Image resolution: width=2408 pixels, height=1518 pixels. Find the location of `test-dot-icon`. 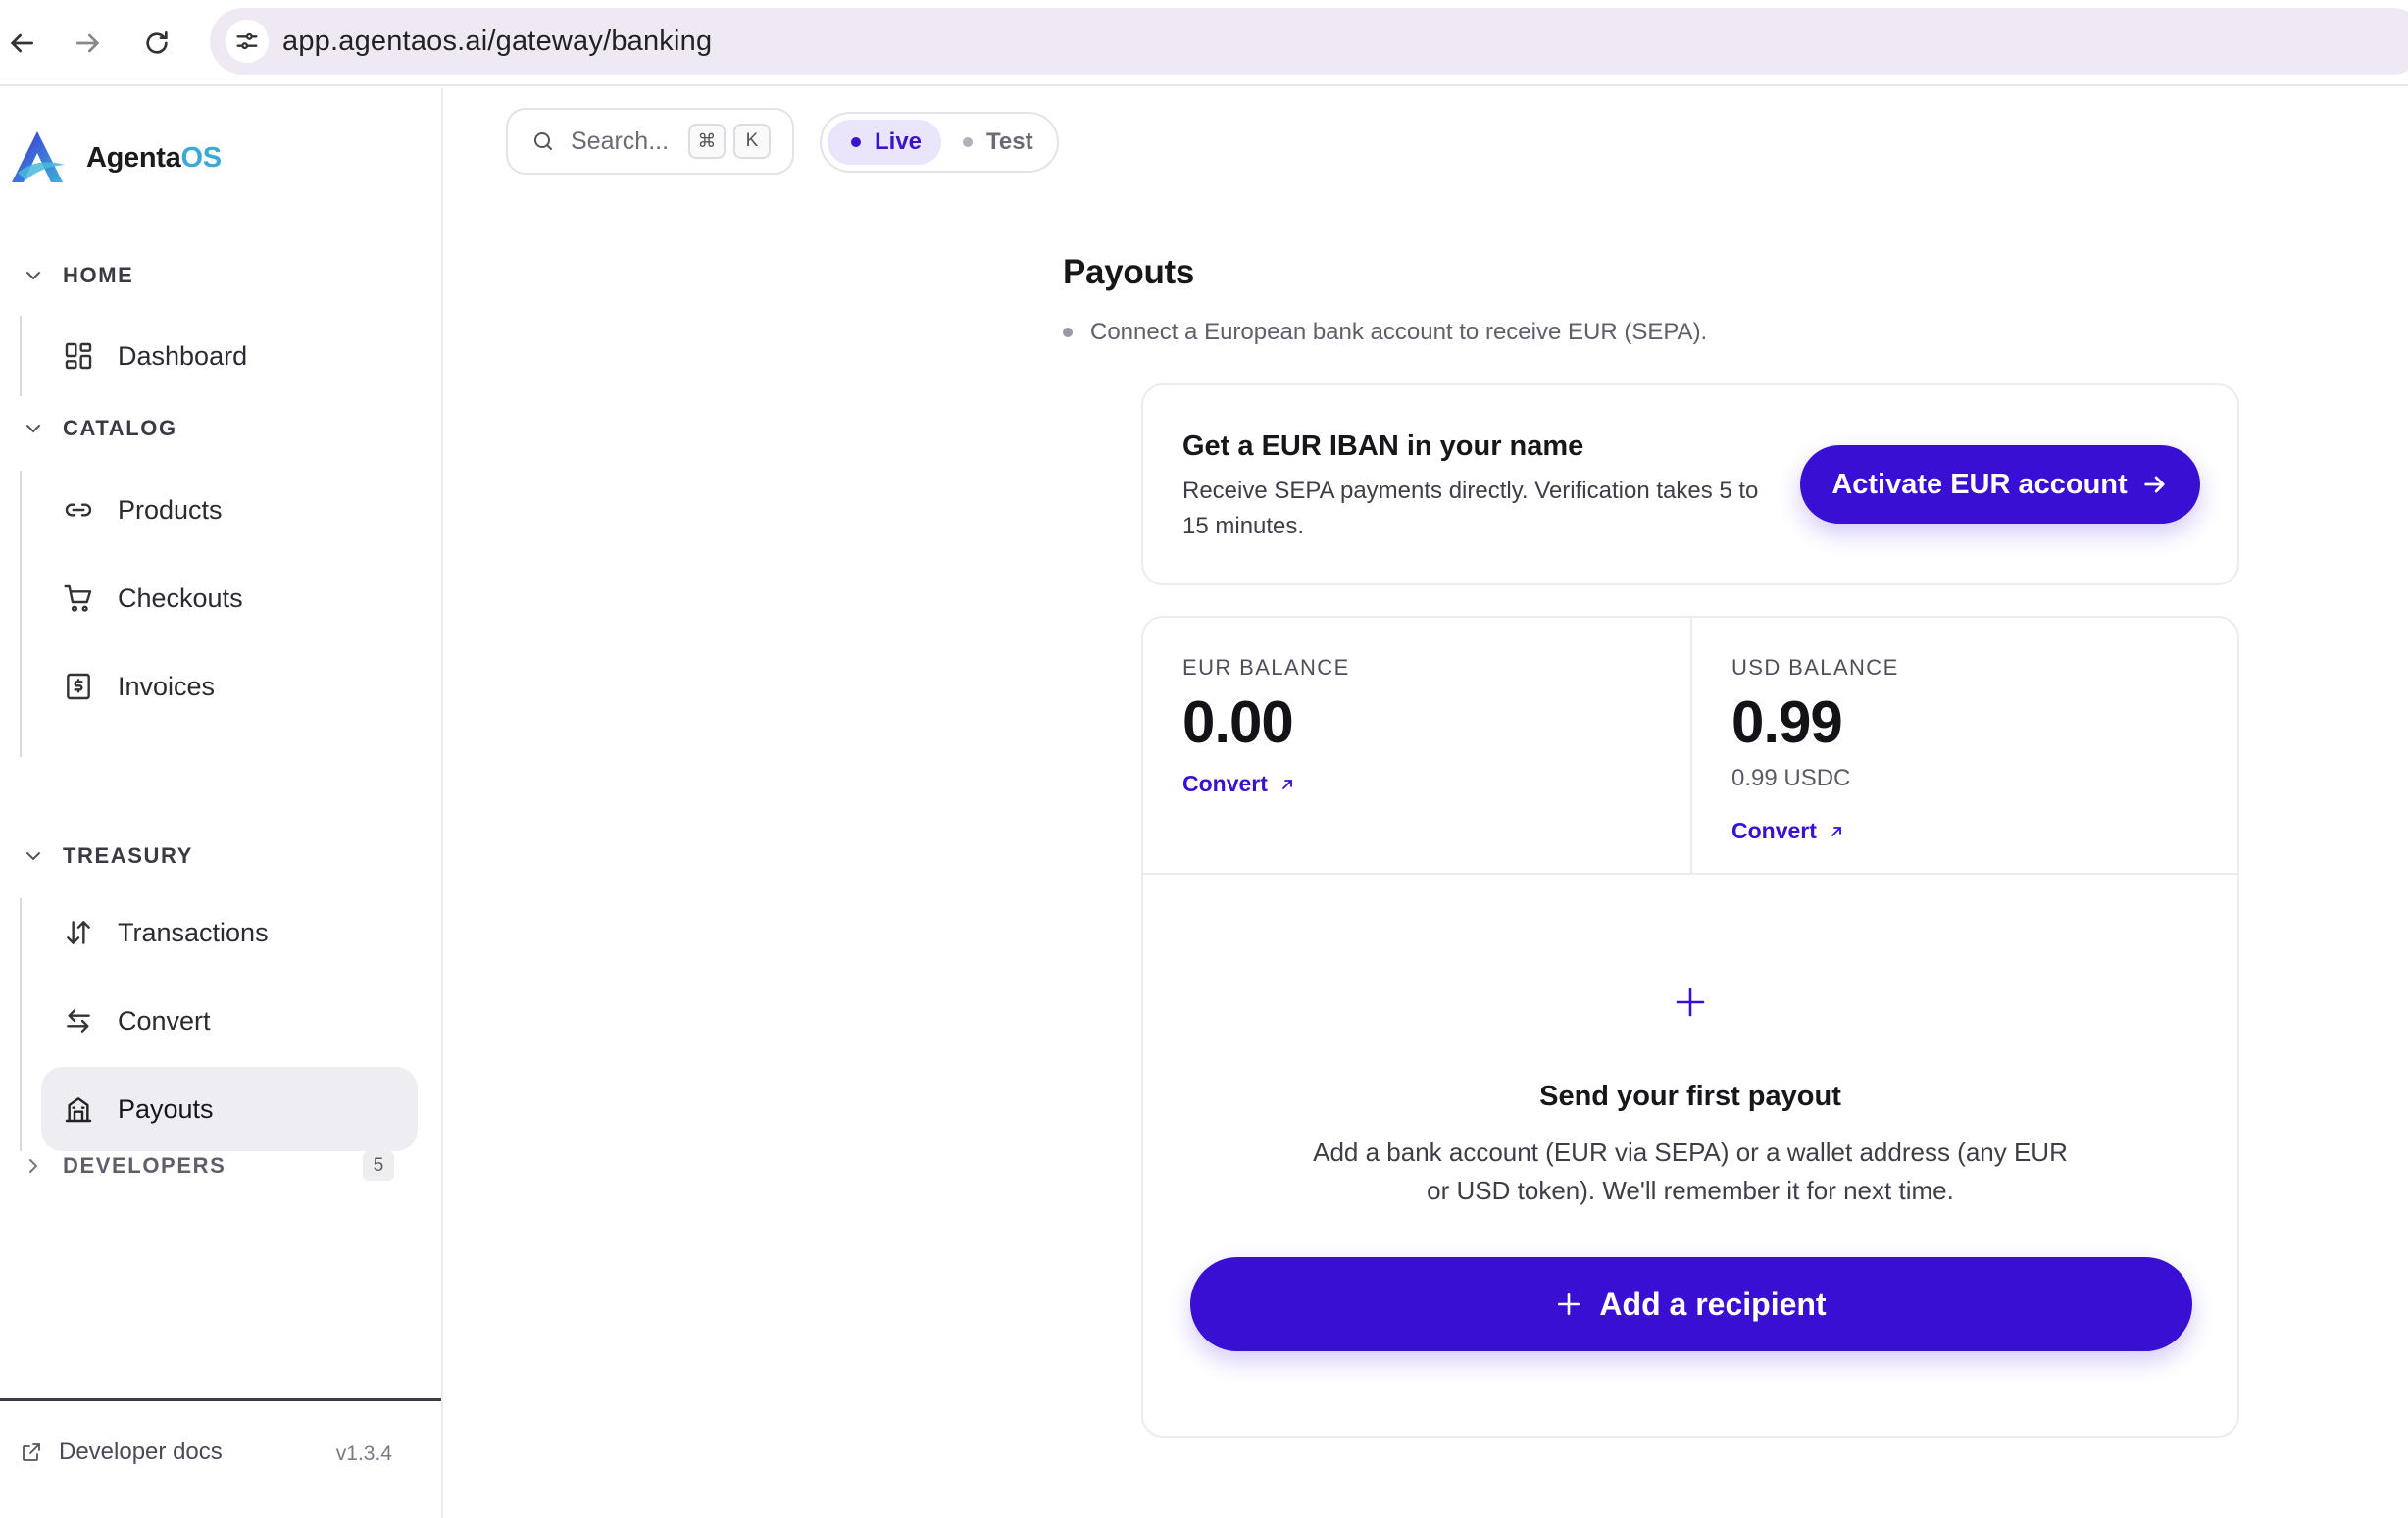

test-dot-icon is located at coordinates (968, 142).